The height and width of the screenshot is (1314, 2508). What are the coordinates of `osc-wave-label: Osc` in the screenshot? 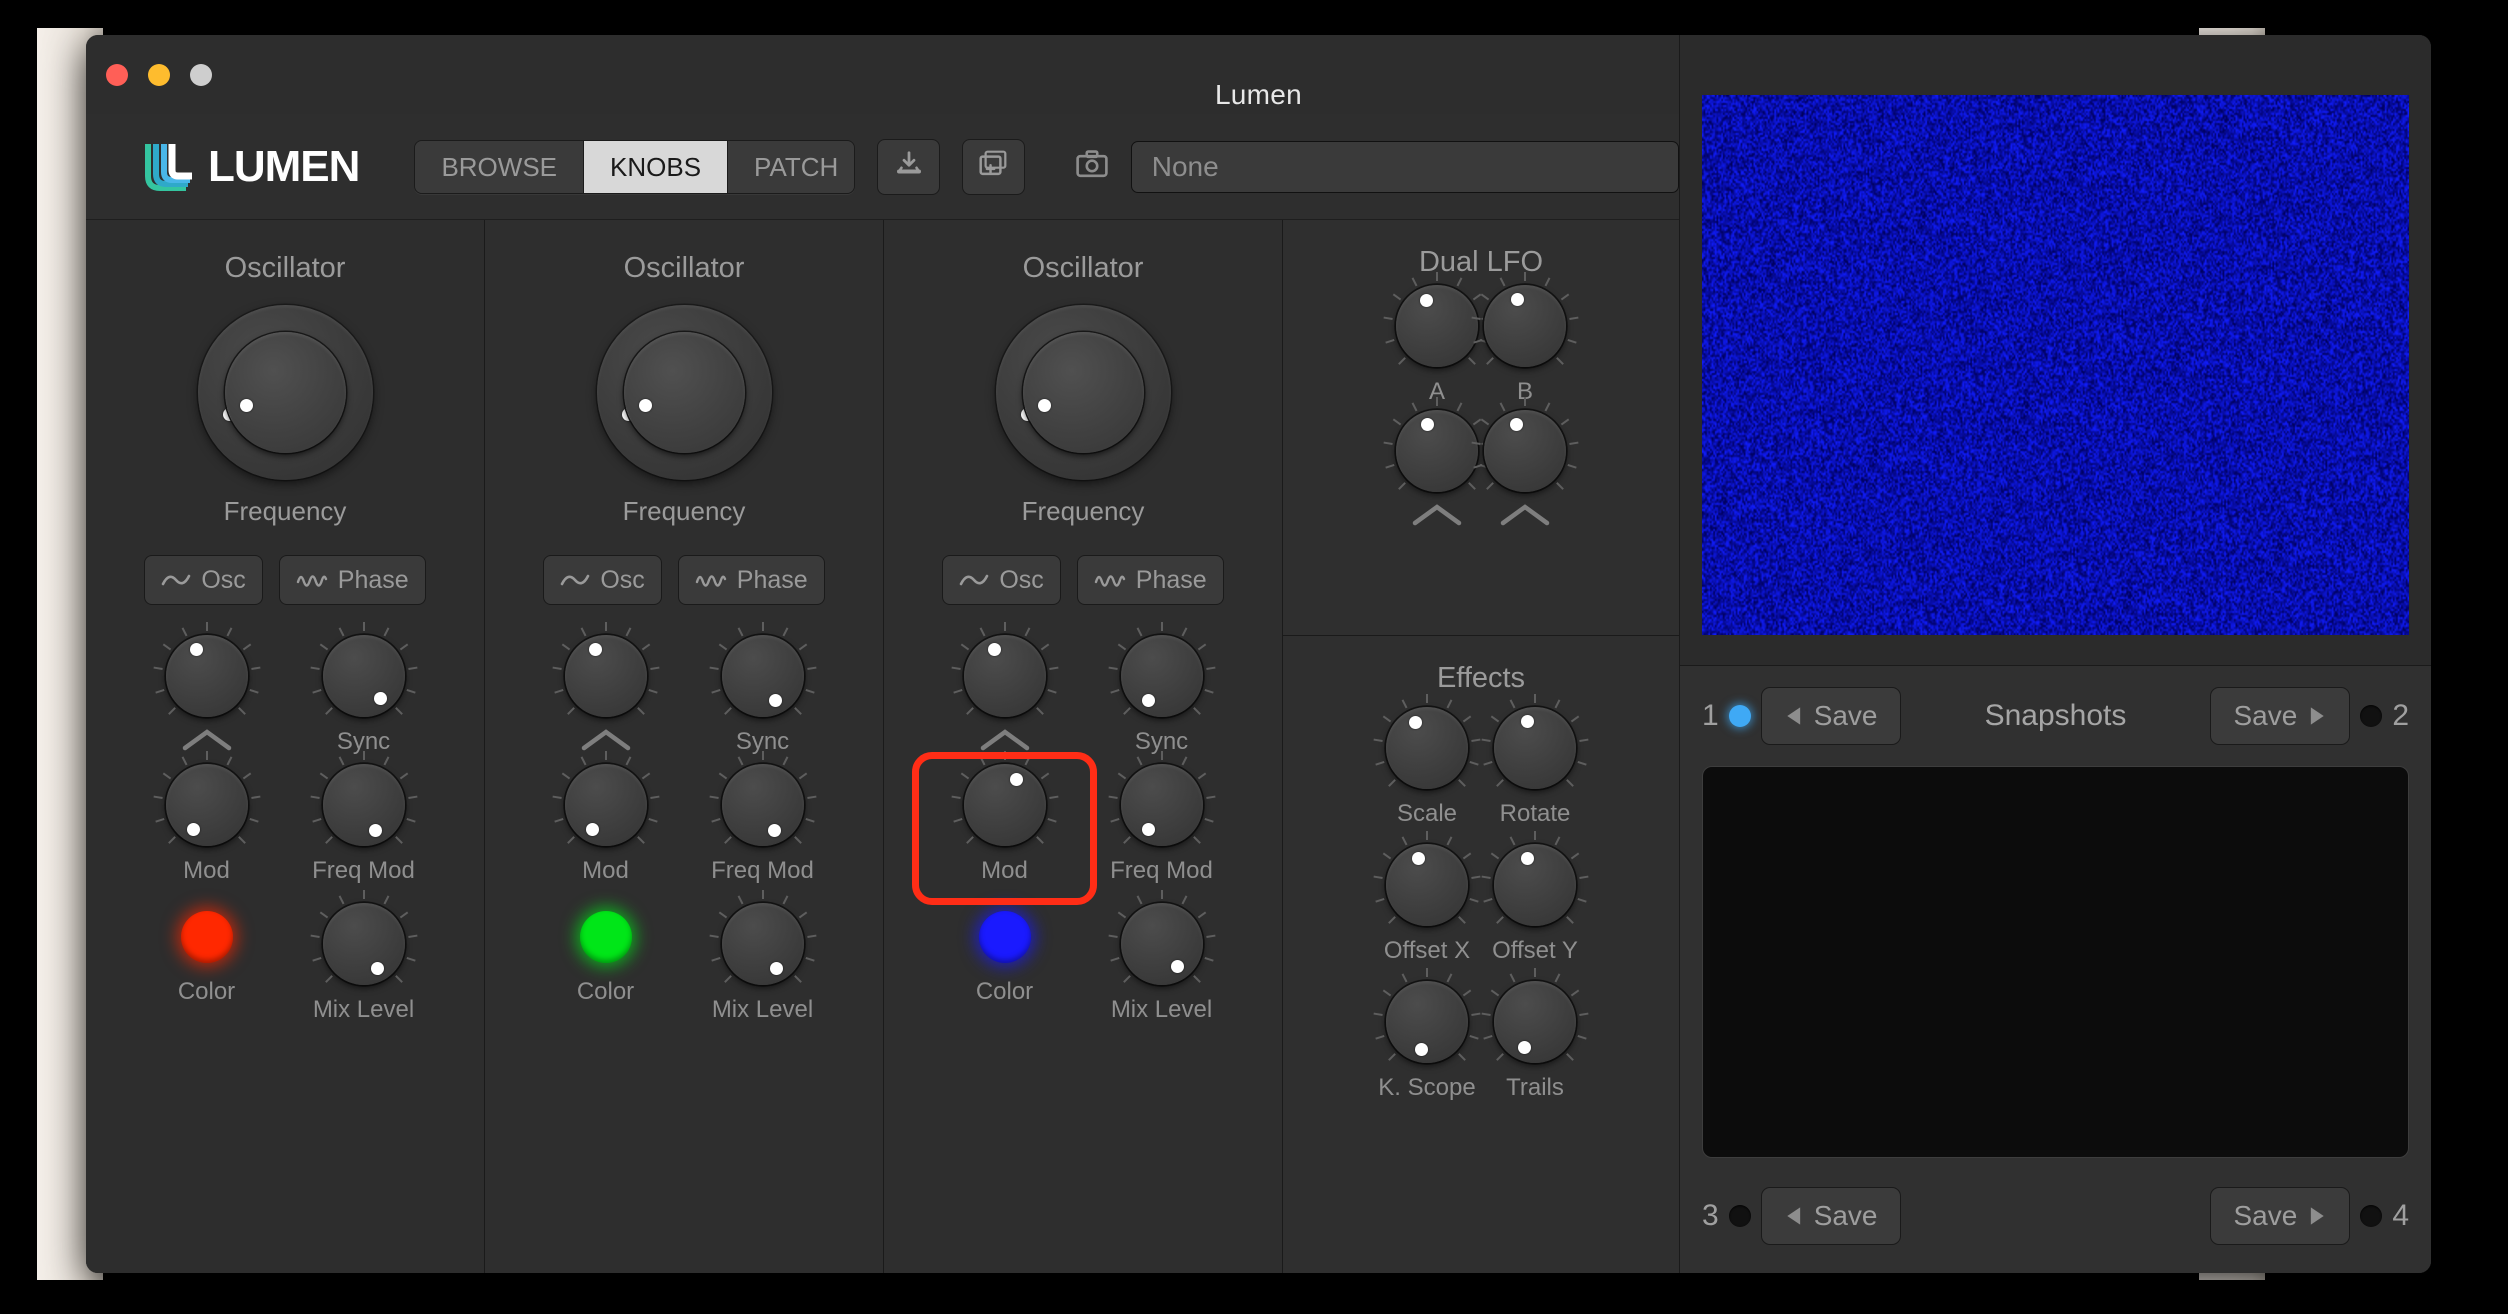 It's located at (622, 579).